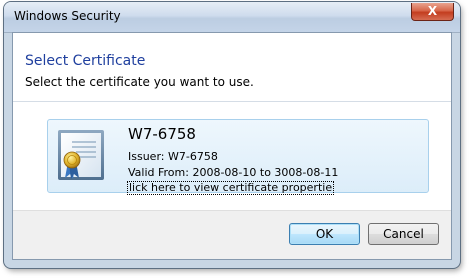 This screenshot has width=470, height=278. I want to click on dialog-heading: Select Certificate, so click(85, 61).